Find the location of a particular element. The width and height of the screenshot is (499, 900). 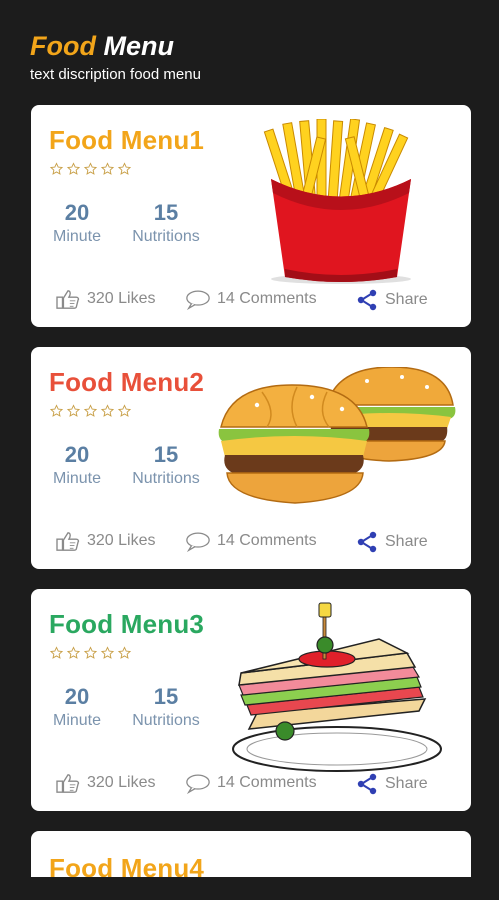

app-header: Food Menu text discription food menu is located at coordinates (115, 56).